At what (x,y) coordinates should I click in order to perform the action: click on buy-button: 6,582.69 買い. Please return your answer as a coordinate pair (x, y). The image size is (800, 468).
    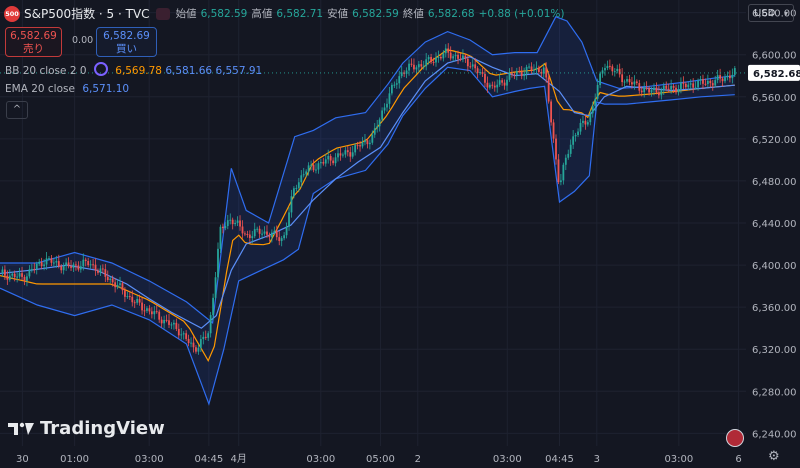
    Looking at the image, I should click on (126, 42).